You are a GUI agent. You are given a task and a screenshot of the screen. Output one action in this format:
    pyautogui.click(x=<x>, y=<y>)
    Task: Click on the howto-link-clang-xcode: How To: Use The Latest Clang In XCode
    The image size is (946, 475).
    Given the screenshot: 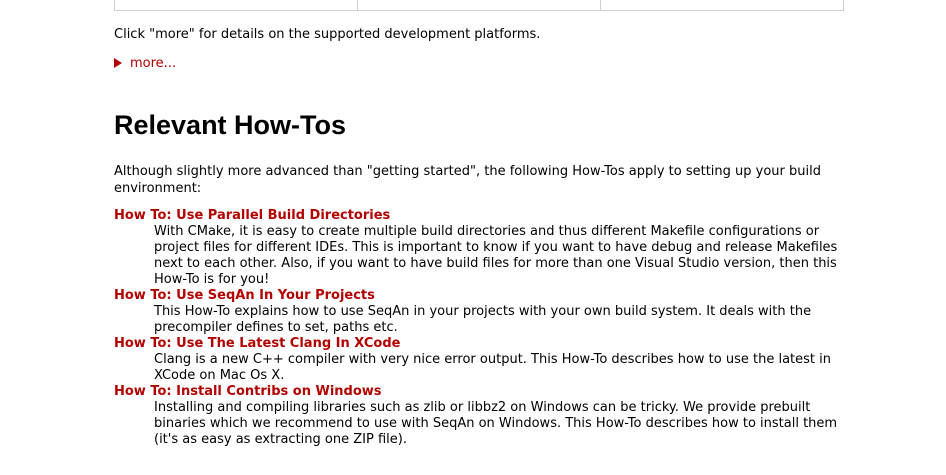 What is the action you would take?
    pyautogui.click(x=484, y=344)
    